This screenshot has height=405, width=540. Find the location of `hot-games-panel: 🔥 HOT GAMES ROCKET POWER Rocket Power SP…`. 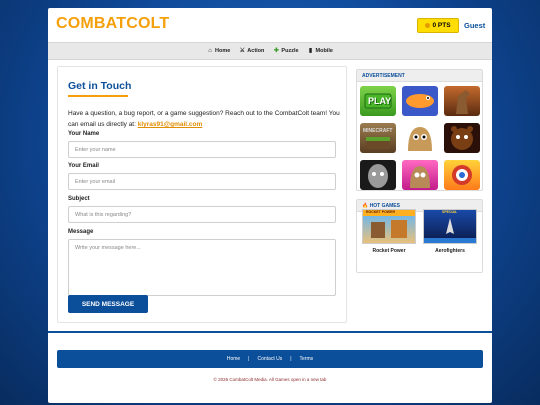

hot-games-panel: 🔥 HOT GAMES ROCKET POWER Rocket Power SP… is located at coordinates (419, 236).